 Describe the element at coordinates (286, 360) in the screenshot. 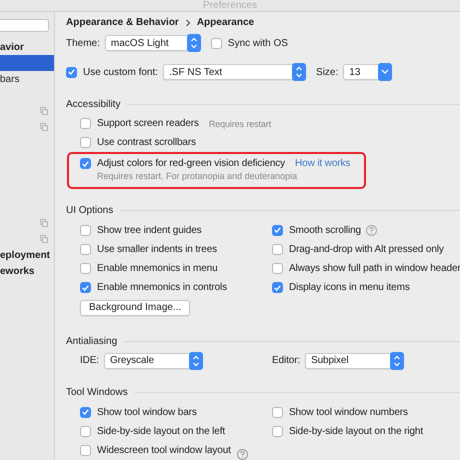

I see `select-label: Editor:` at that location.